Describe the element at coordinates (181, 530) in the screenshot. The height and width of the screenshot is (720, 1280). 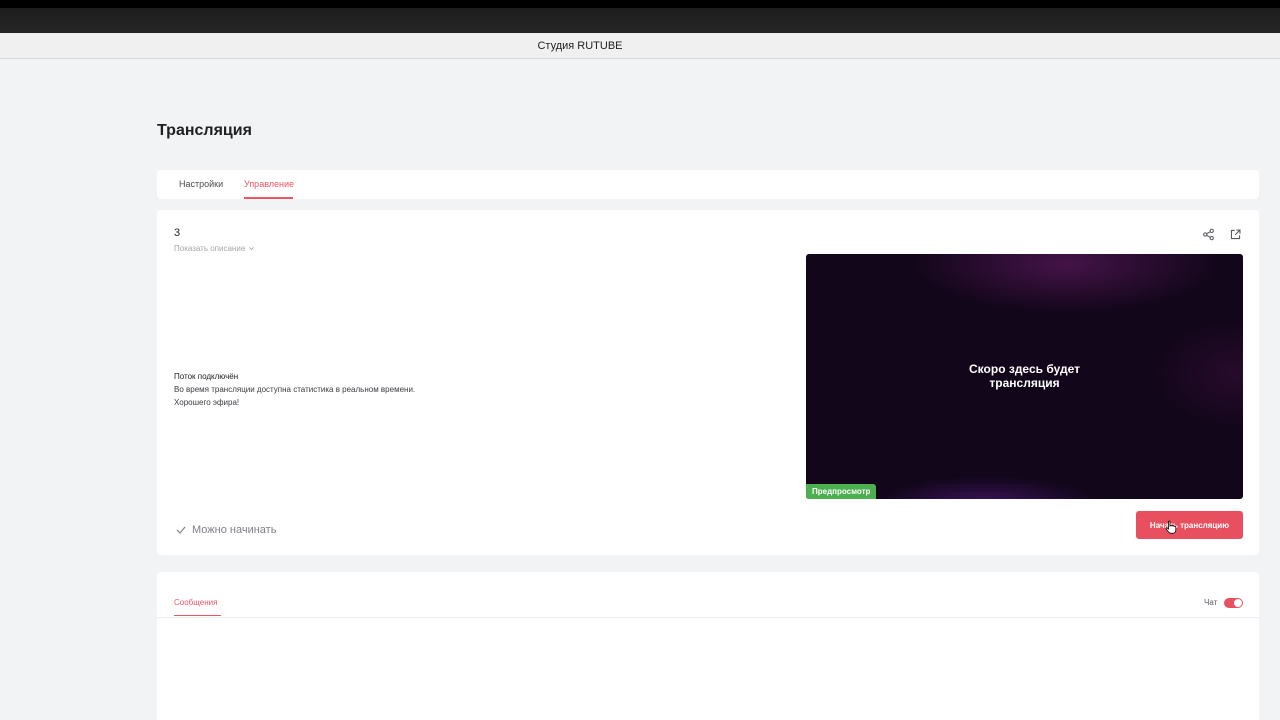
I see `check-icon` at that location.